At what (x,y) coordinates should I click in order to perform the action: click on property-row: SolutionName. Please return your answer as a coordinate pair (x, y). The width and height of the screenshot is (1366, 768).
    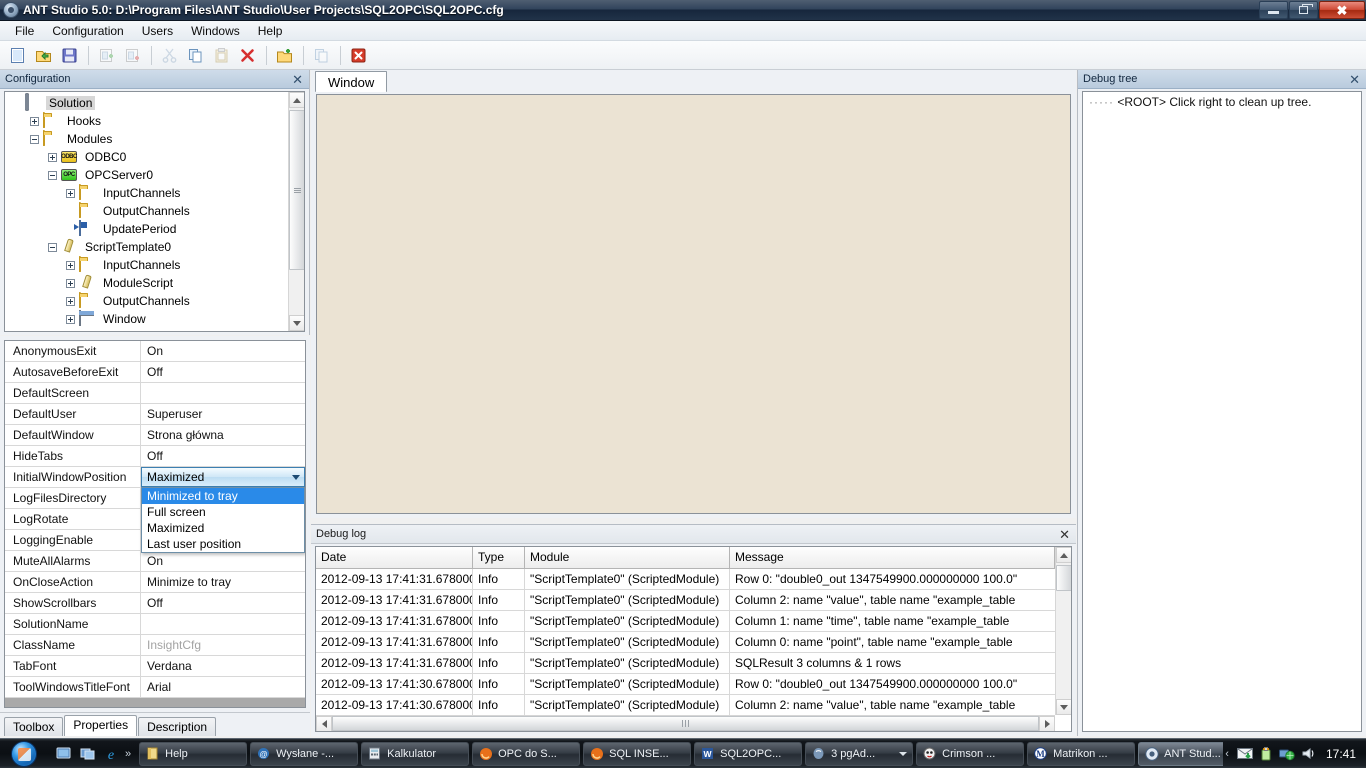
    Looking at the image, I should click on (155, 624).